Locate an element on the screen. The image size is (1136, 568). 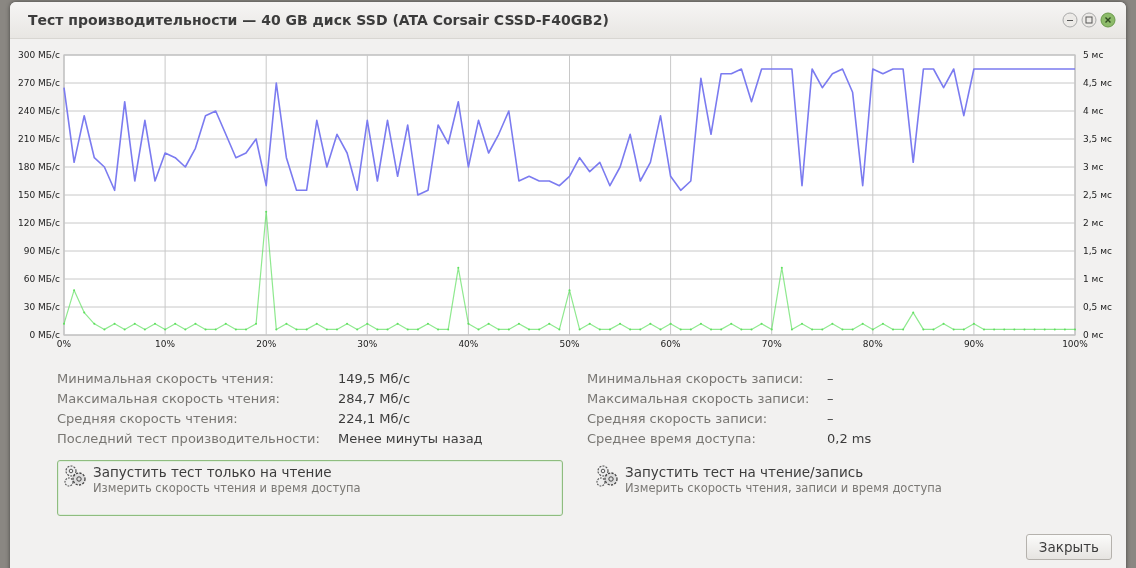
close-button: Закрыть is located at coordinates (1068, 547).